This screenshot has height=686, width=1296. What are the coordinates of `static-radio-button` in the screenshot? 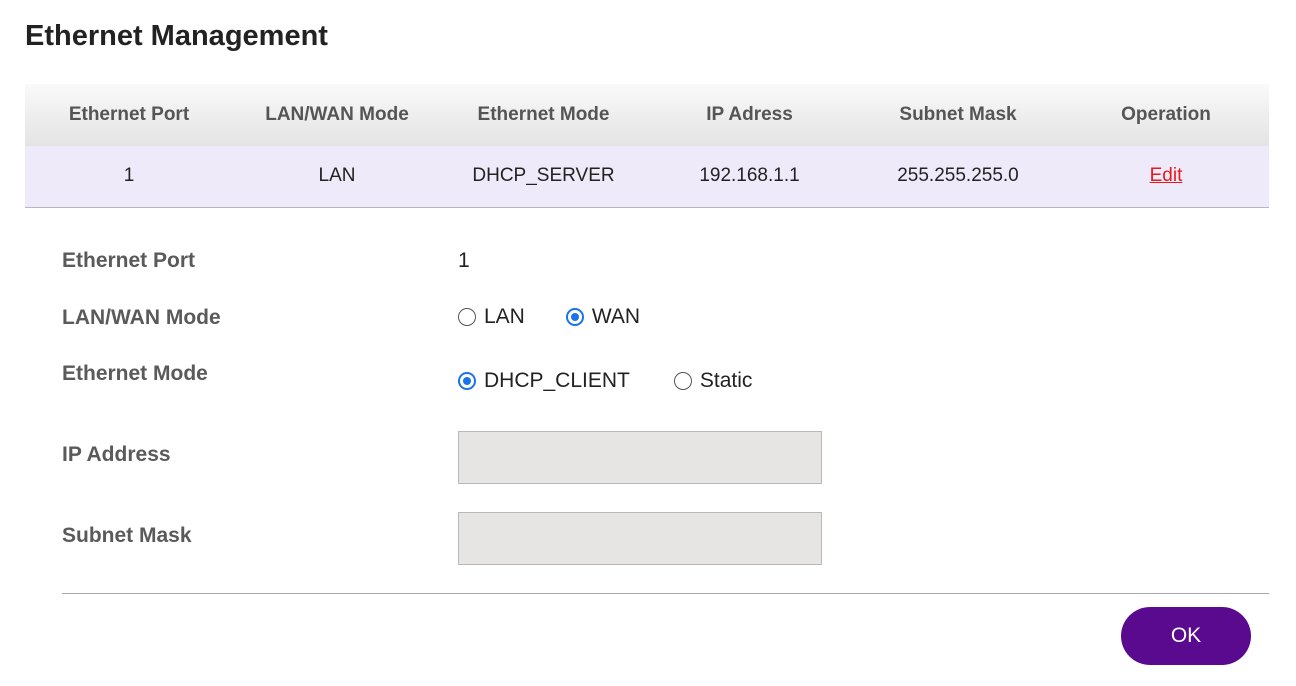 It's located at (682, 381).